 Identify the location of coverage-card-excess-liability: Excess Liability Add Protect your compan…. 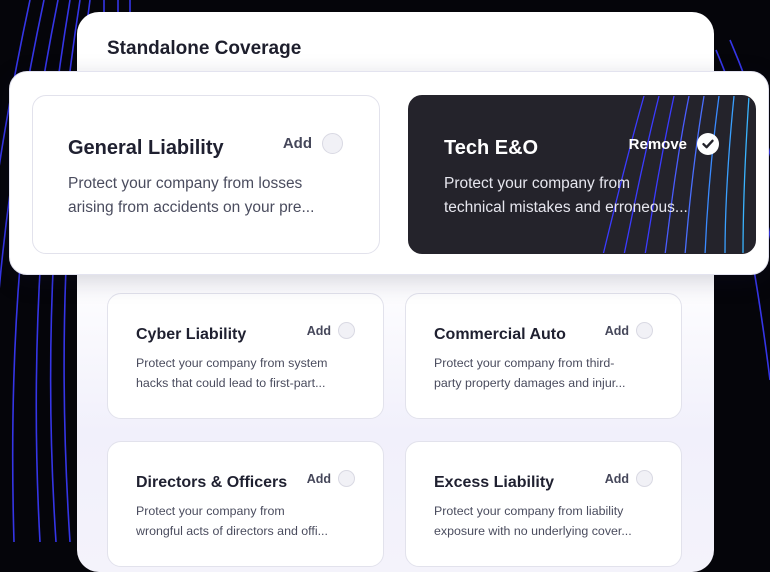
(543, 504).